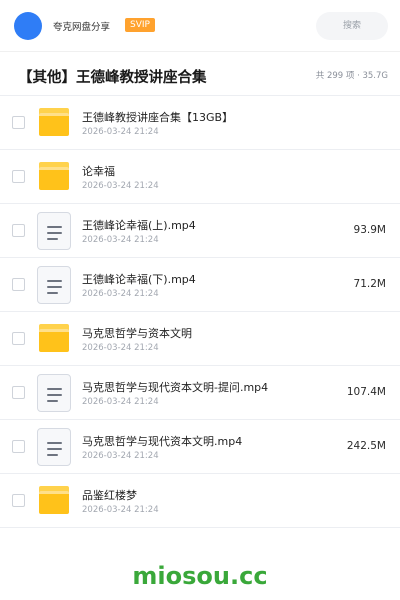 This screenshot has height=600, width=400. What do you see at coordinates (82, 27) in the screenshot?
I see `app-name: 夸克网盘分享` at bounding box center [82, 27].